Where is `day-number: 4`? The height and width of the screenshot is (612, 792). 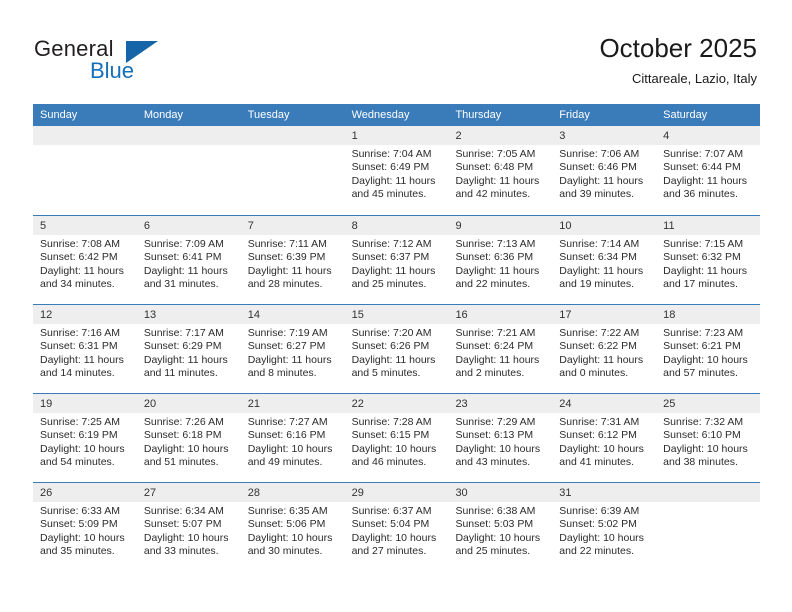
day-number: 4 is located at coordinates (666, 136).